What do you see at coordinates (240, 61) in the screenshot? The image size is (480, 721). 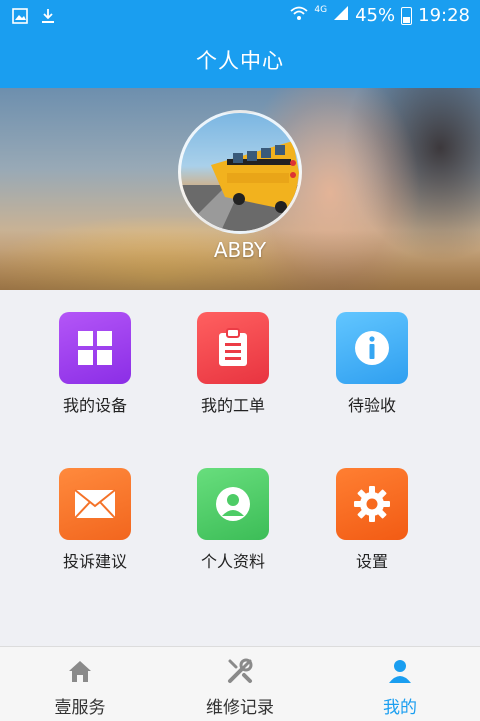 I see `page-title: 个人中心` at bounding box center [240, 61].